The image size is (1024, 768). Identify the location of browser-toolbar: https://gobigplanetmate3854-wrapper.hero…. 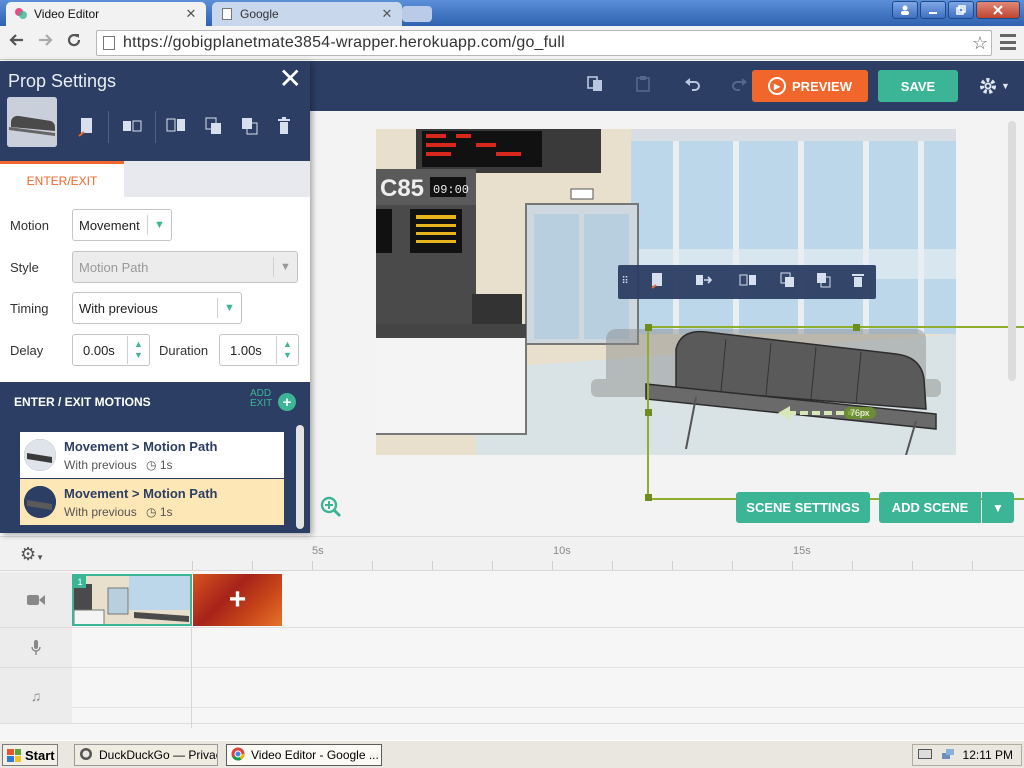
(512, 43).